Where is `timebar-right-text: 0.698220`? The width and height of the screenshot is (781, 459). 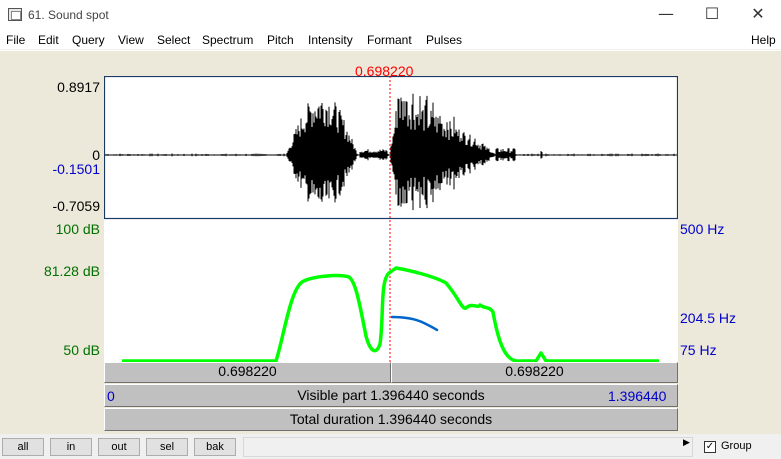
timebar-right-text: 0.698220 is located at coordinates (534, 371).